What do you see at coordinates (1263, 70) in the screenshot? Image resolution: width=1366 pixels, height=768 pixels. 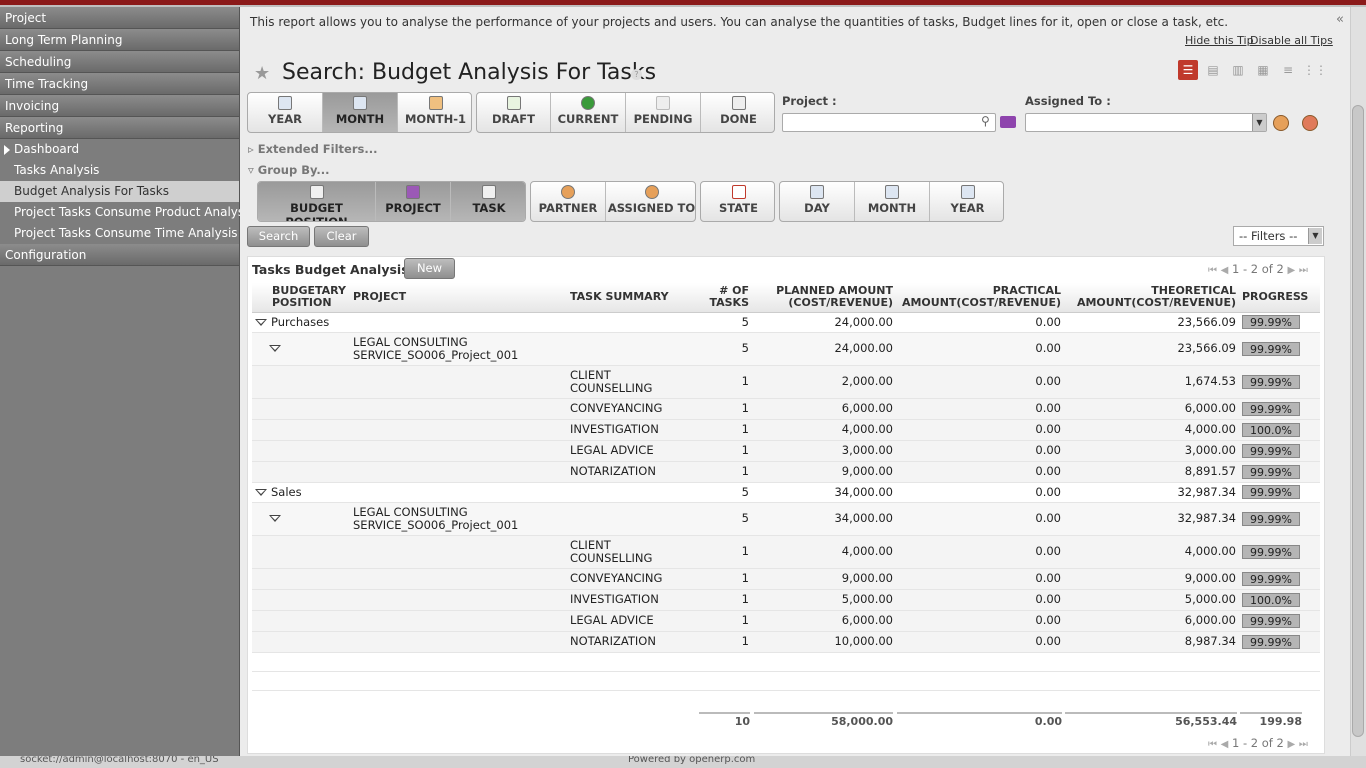 I see `calendar-view-icon: ▦` at bounding box center [1263, 70].